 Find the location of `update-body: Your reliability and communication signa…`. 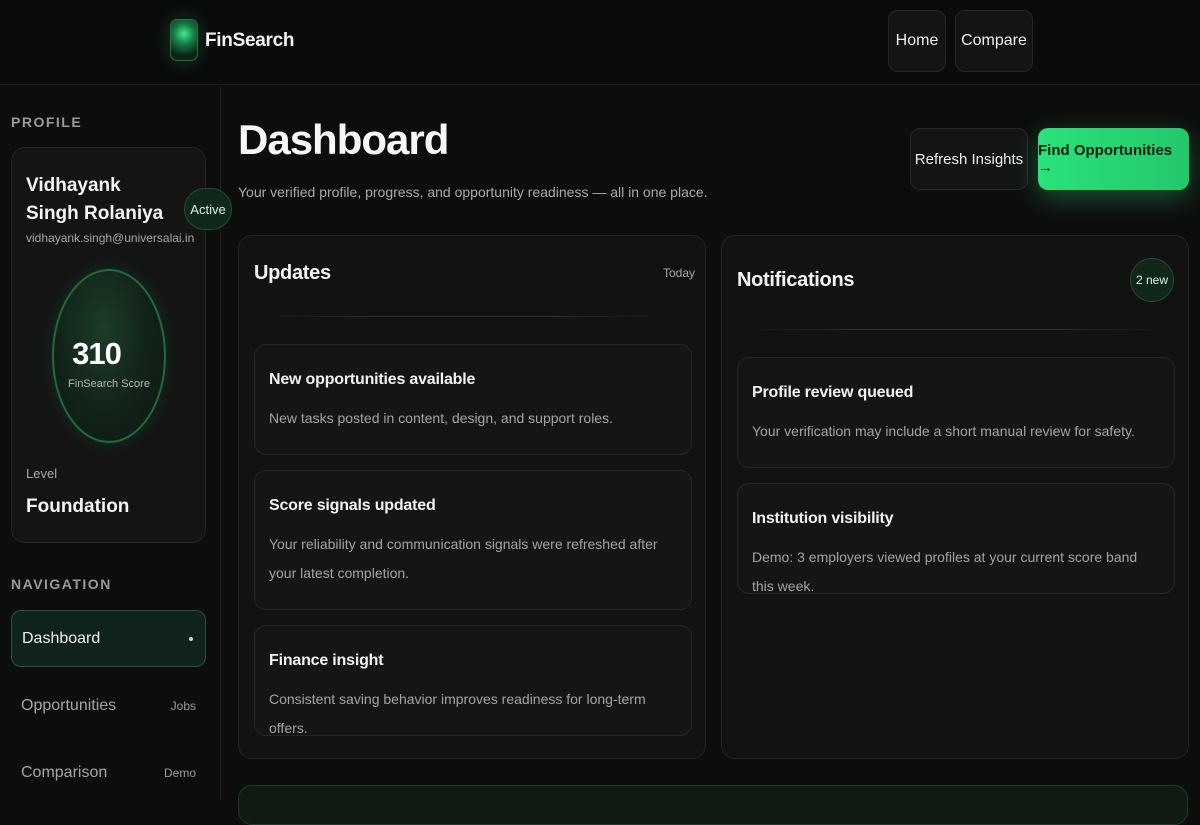

update-body: Your reliability and communication signa… is located at coordinates (463, 558).